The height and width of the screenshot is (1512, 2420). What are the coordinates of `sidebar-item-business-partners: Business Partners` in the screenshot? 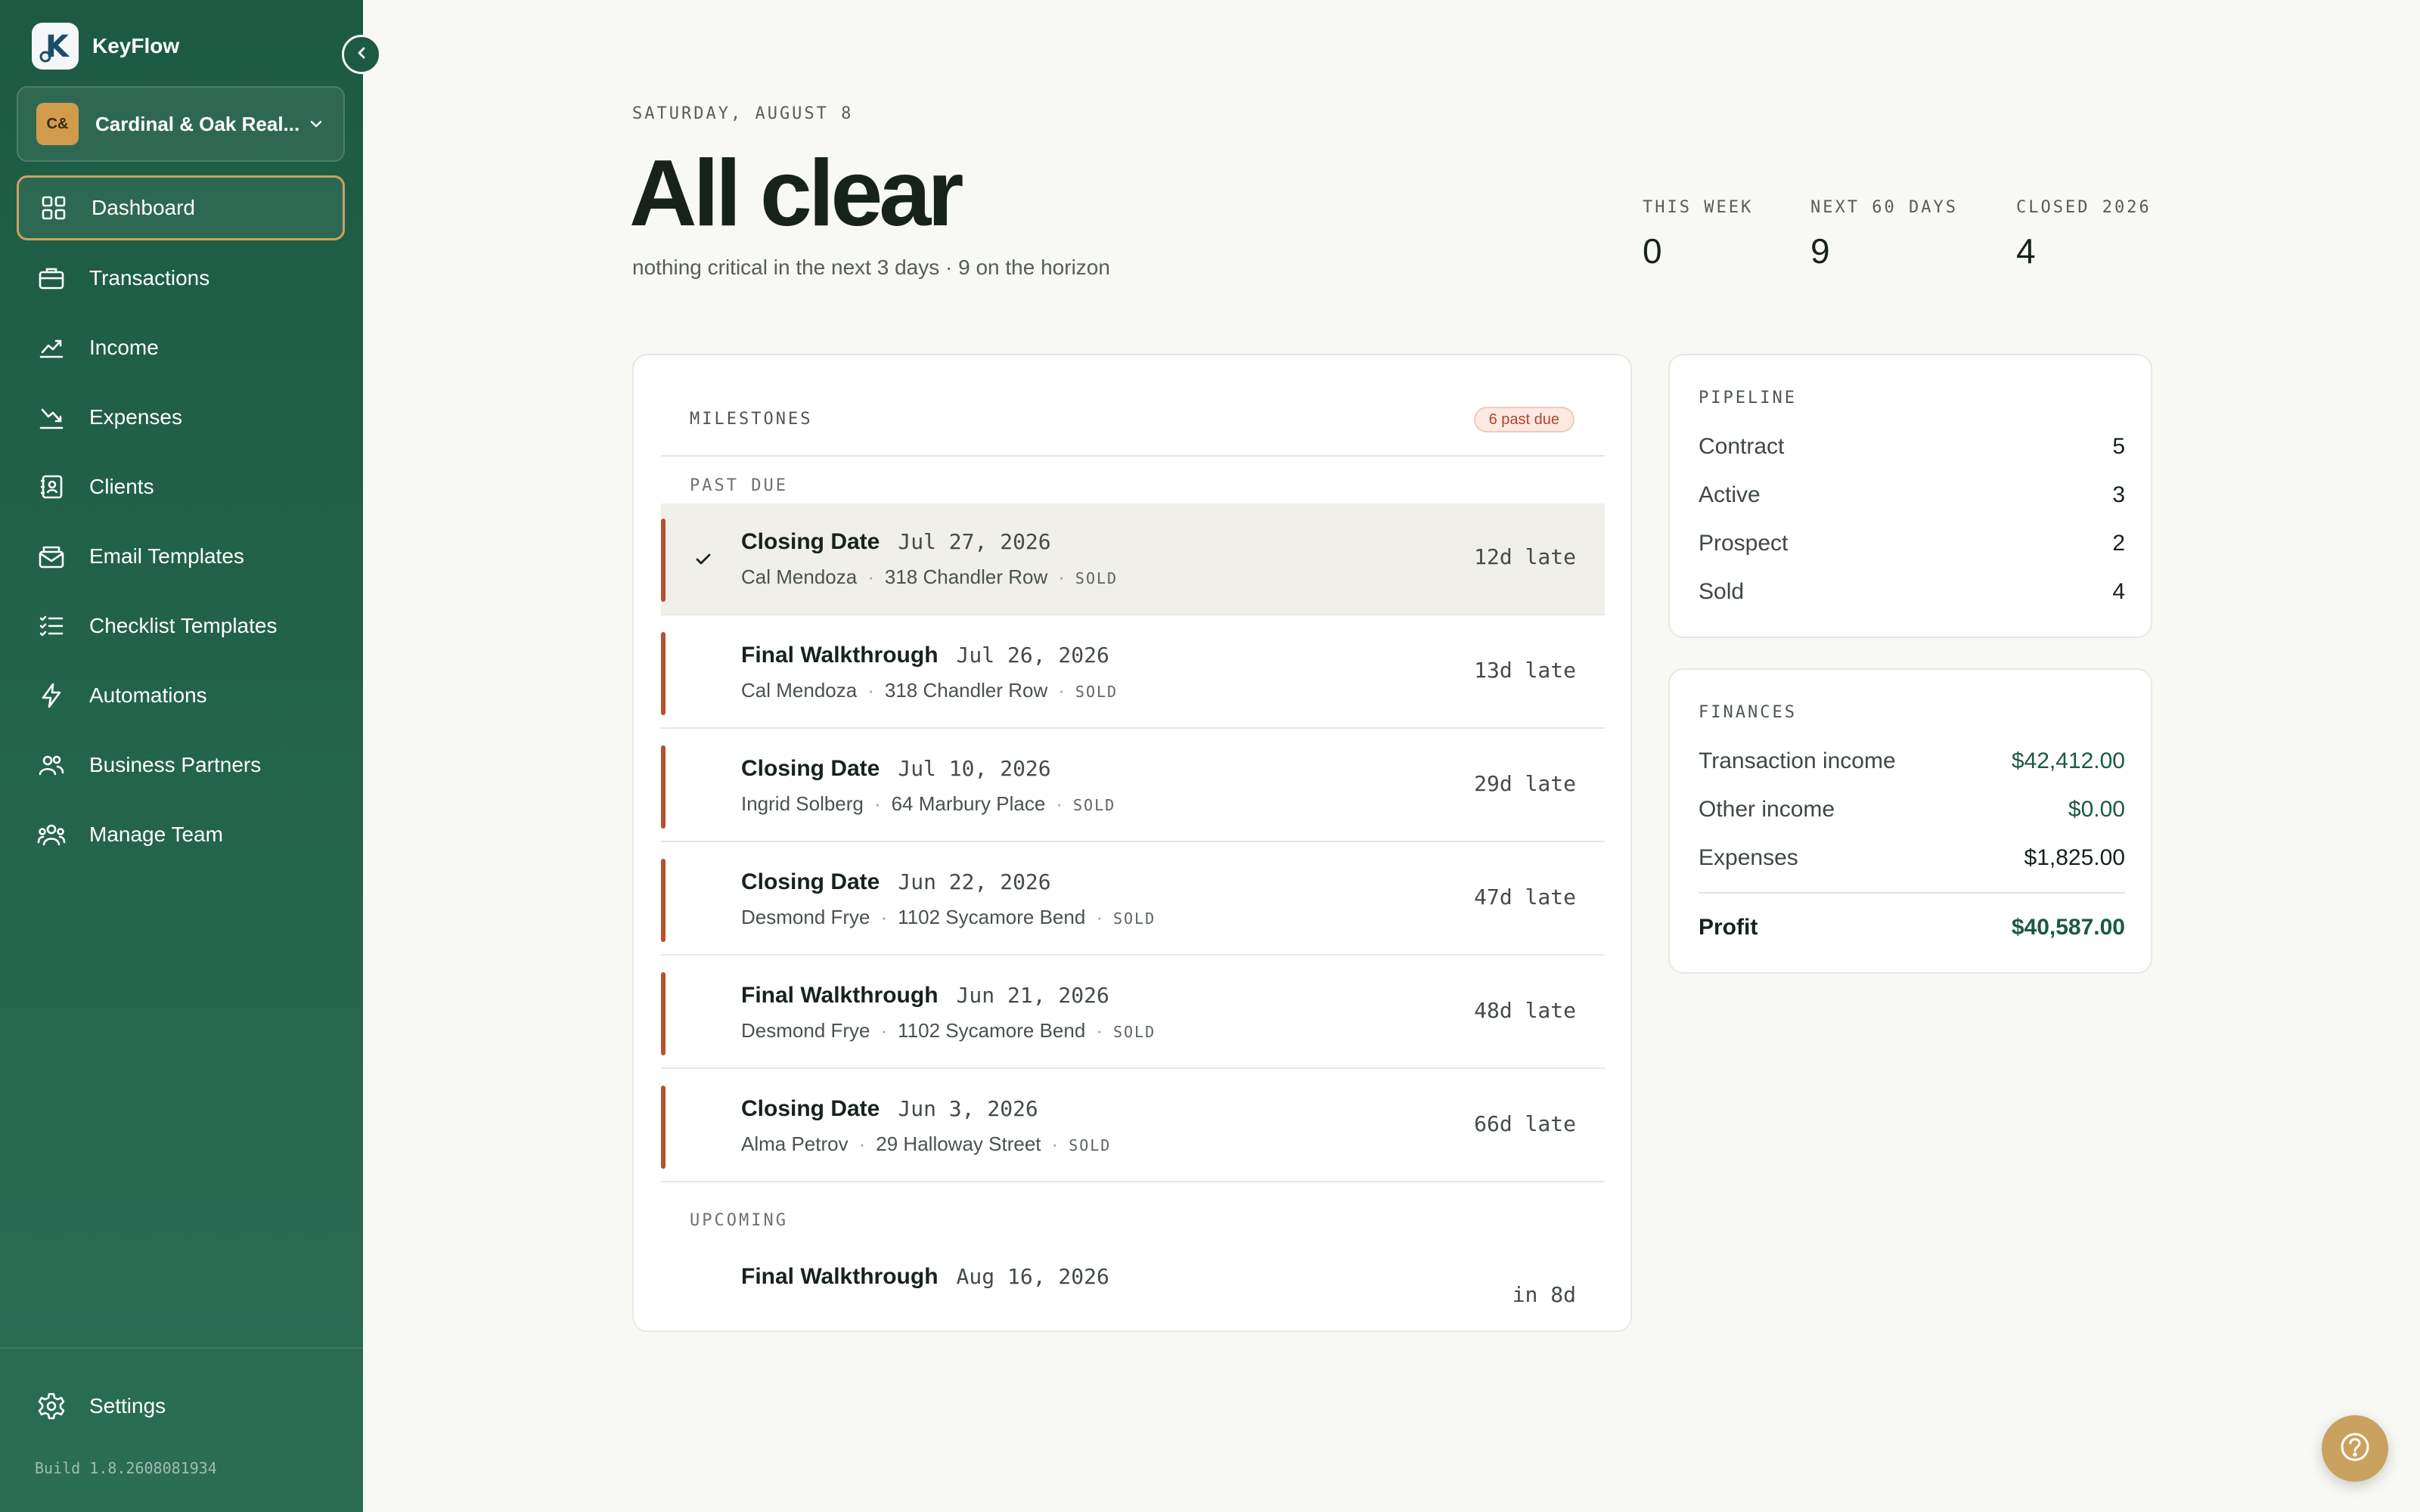 It's located at (181, 765).